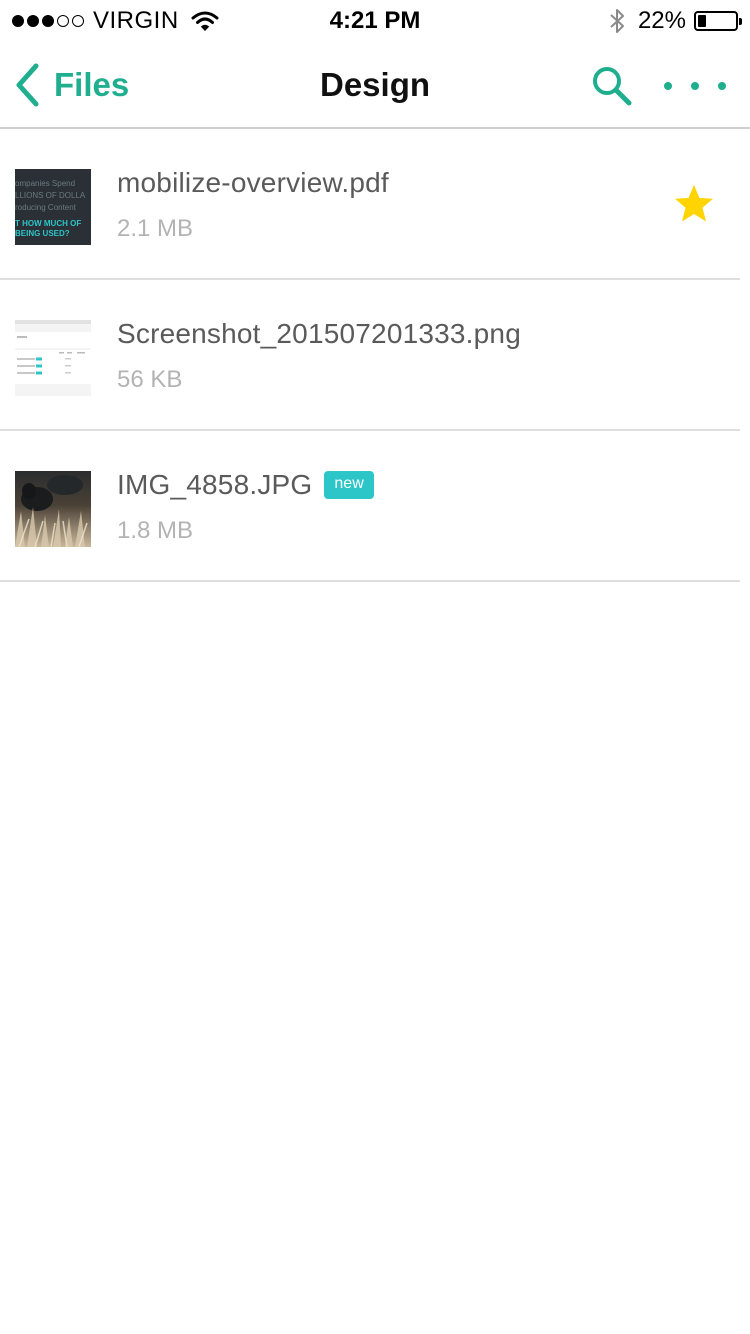  What do you see at coordinates (155, 530) in the screenshot?
I see `file-size: 1.8 MB` at bounding box center [155, 530].